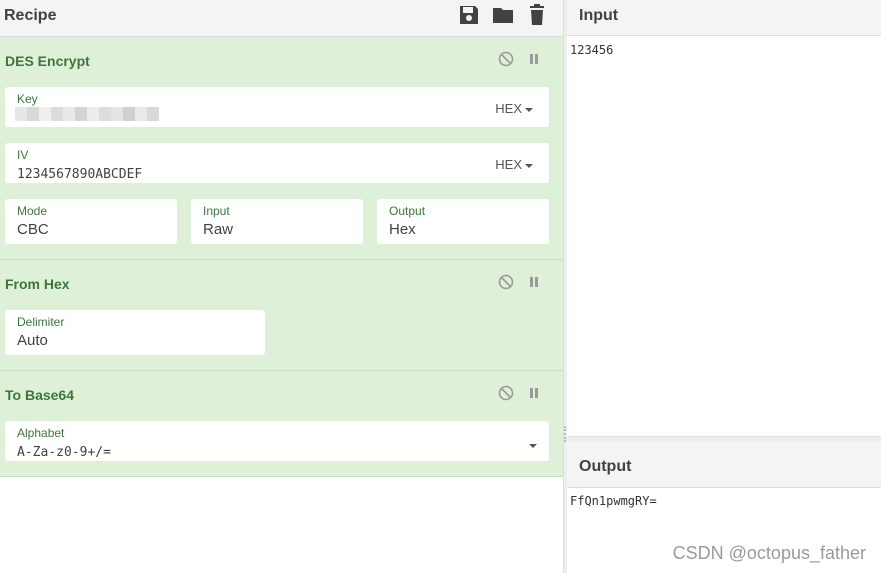  I want to click on output-text: FfQn1pwmgRY=, so click(613, 501).